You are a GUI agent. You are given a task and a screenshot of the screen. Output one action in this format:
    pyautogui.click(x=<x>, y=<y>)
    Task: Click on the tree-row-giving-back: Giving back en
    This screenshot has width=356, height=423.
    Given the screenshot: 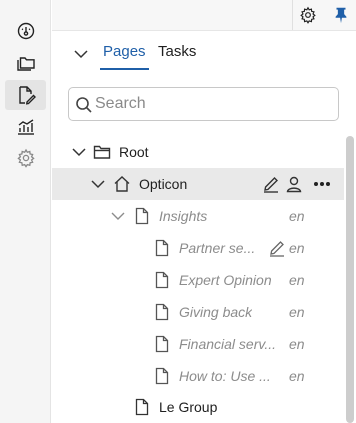 What is the action you would take?
    pyautogui.click(x=198, y=312)
    